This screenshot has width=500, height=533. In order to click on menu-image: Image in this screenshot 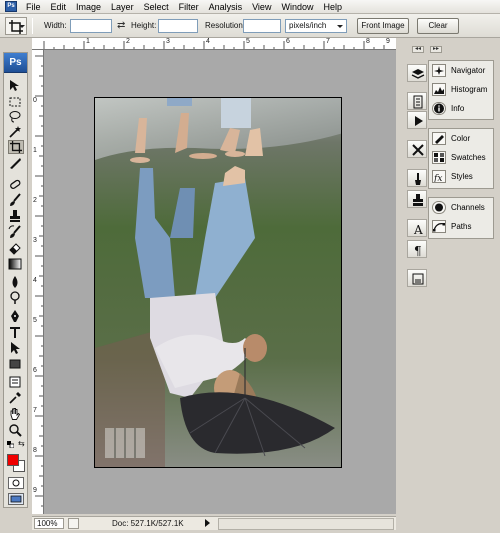, I will do `click(88, 7)`.